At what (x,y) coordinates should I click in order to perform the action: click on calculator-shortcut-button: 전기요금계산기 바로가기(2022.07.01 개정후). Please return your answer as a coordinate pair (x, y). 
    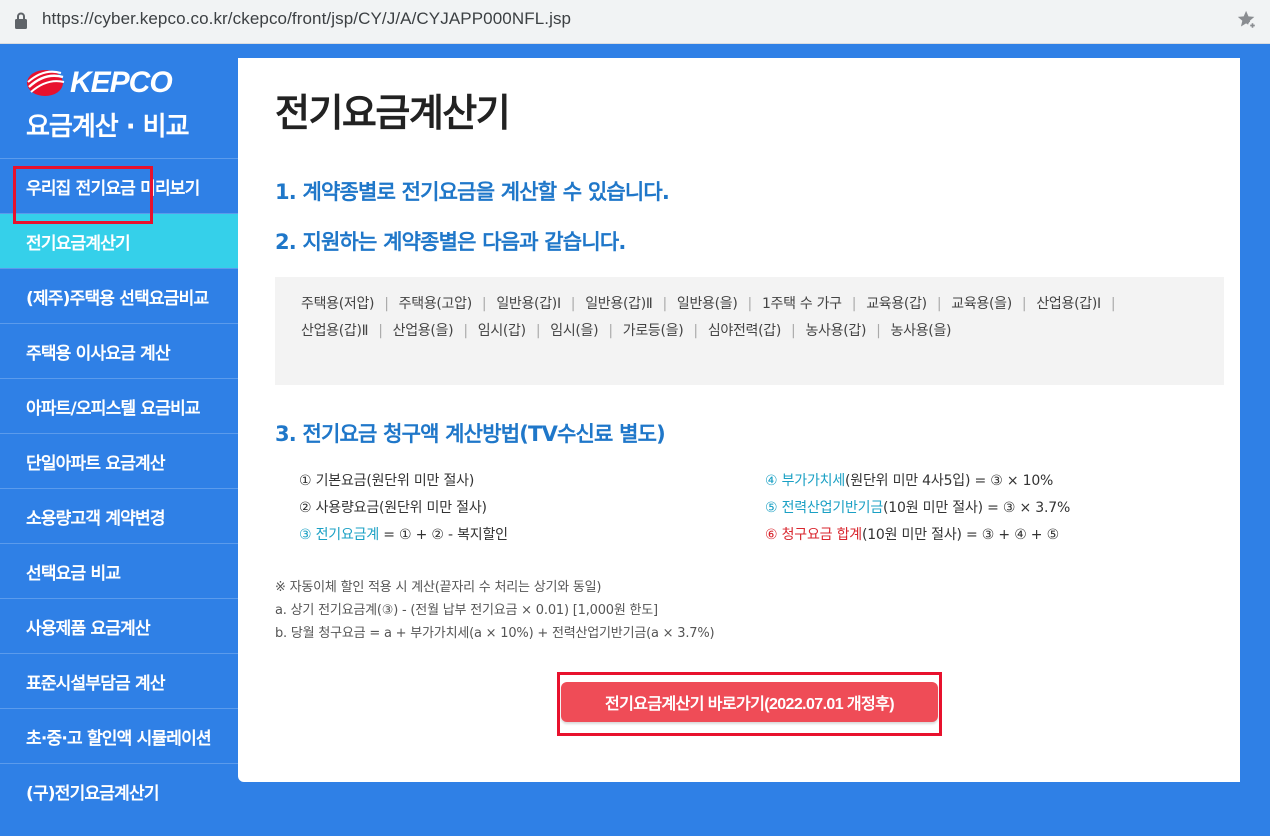
    Looking at the image, I should click on (749, 702).